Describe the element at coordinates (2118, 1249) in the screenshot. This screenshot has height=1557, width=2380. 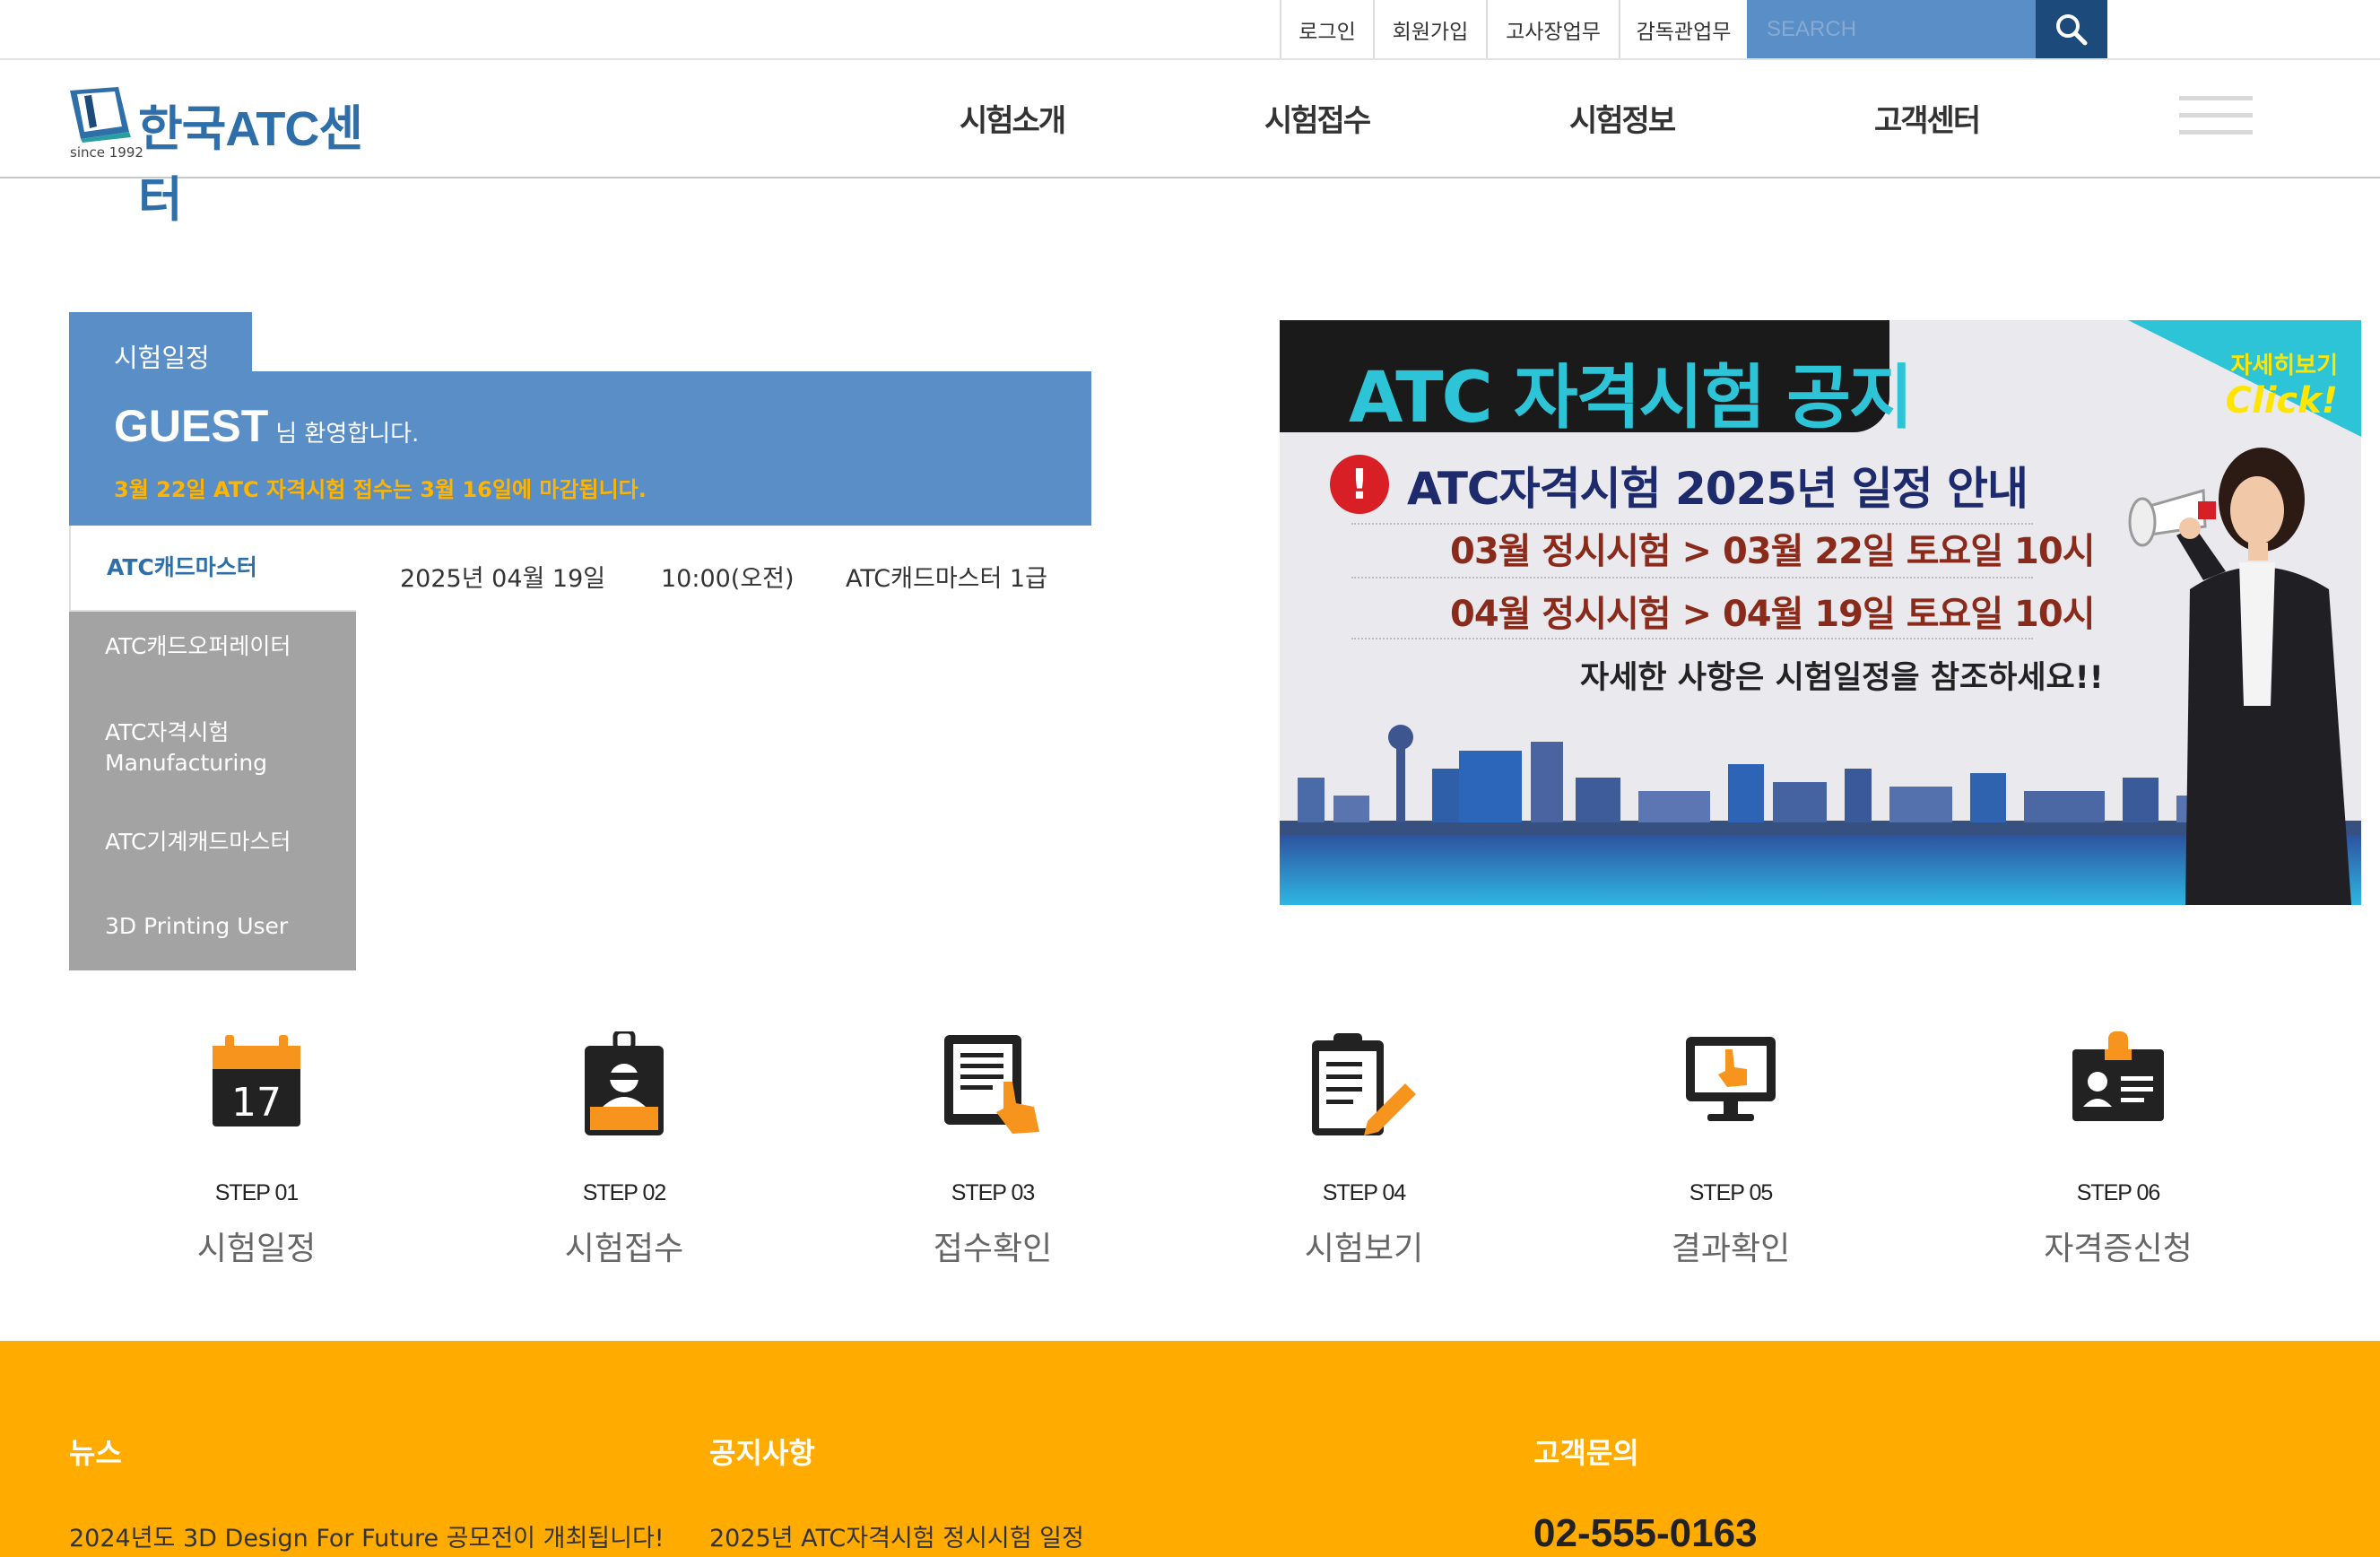
I see `step-label: 자격증신청` at that location.